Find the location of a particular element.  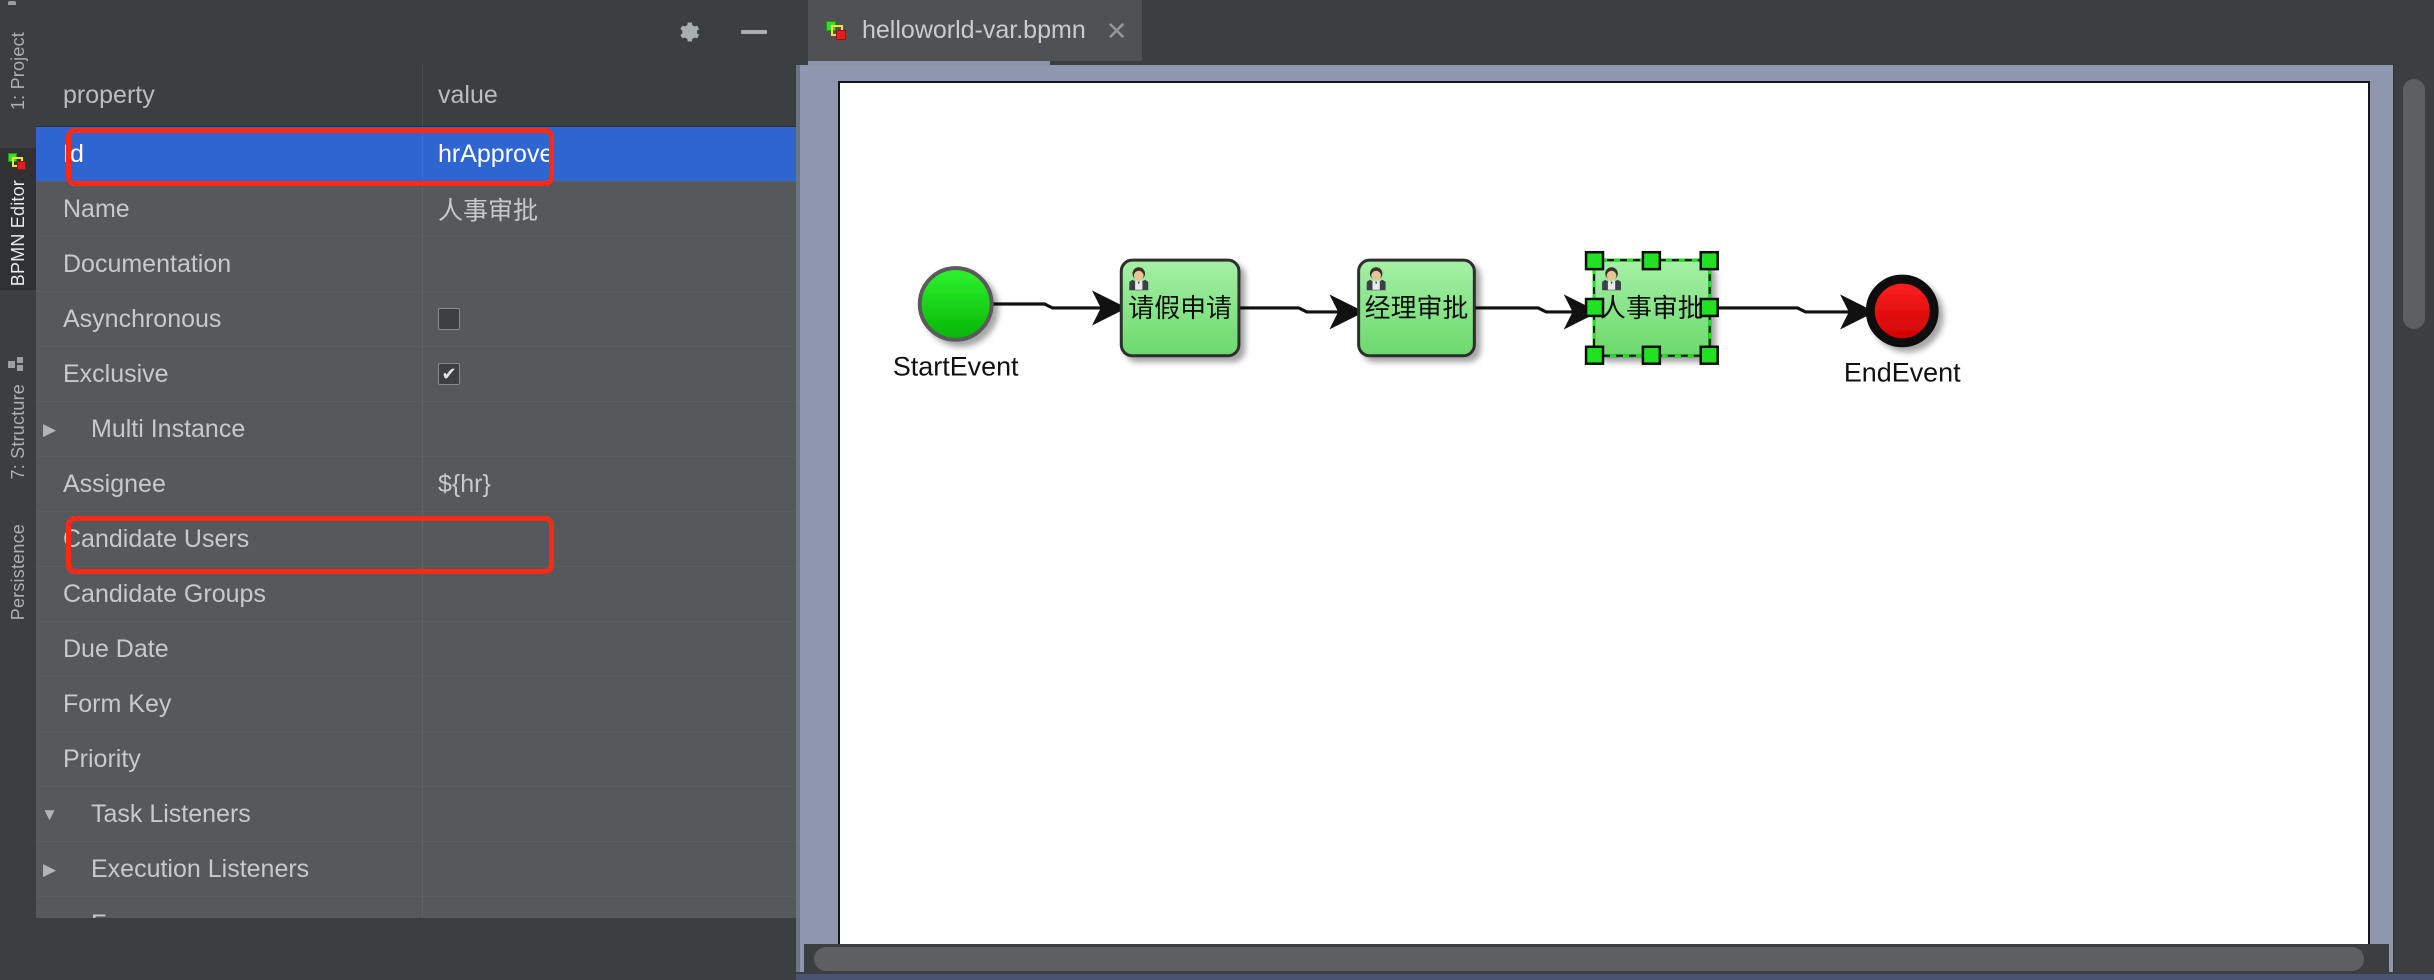

sidebar-item-bpmn-editor-label: BPMN Editor is located at coordinates (18, 233).